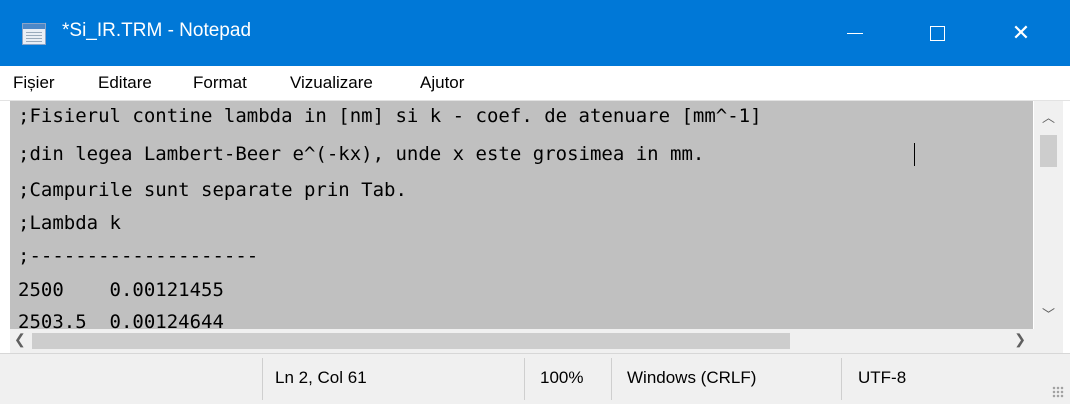  Describe the element at coordinates (1048, 151) in the screenshot. I see `vertical-scroll-thumb` at that location.